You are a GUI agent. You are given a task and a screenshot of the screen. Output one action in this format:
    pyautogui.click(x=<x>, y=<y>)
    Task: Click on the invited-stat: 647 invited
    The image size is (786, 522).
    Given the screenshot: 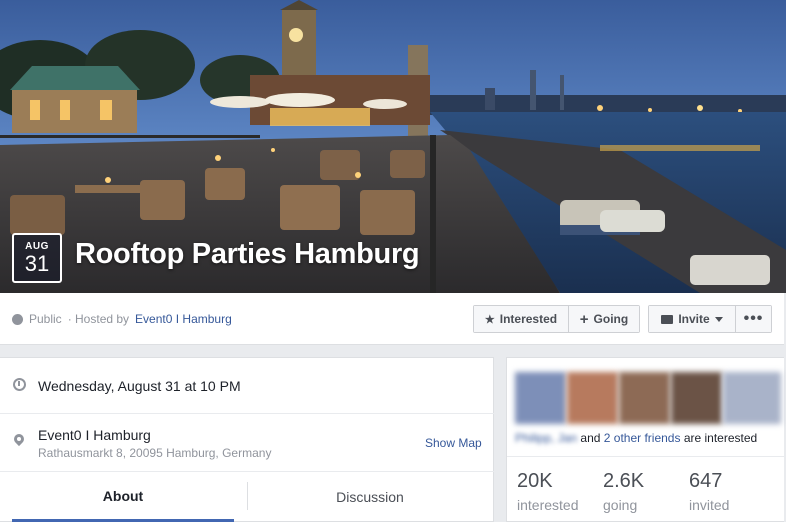 What is the action you would take?
    pyautogui.click(x=709, y=491)
    